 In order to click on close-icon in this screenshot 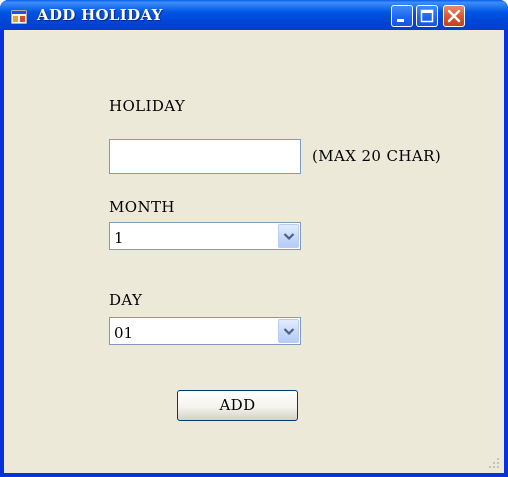, I will do `click(454, 16)`.